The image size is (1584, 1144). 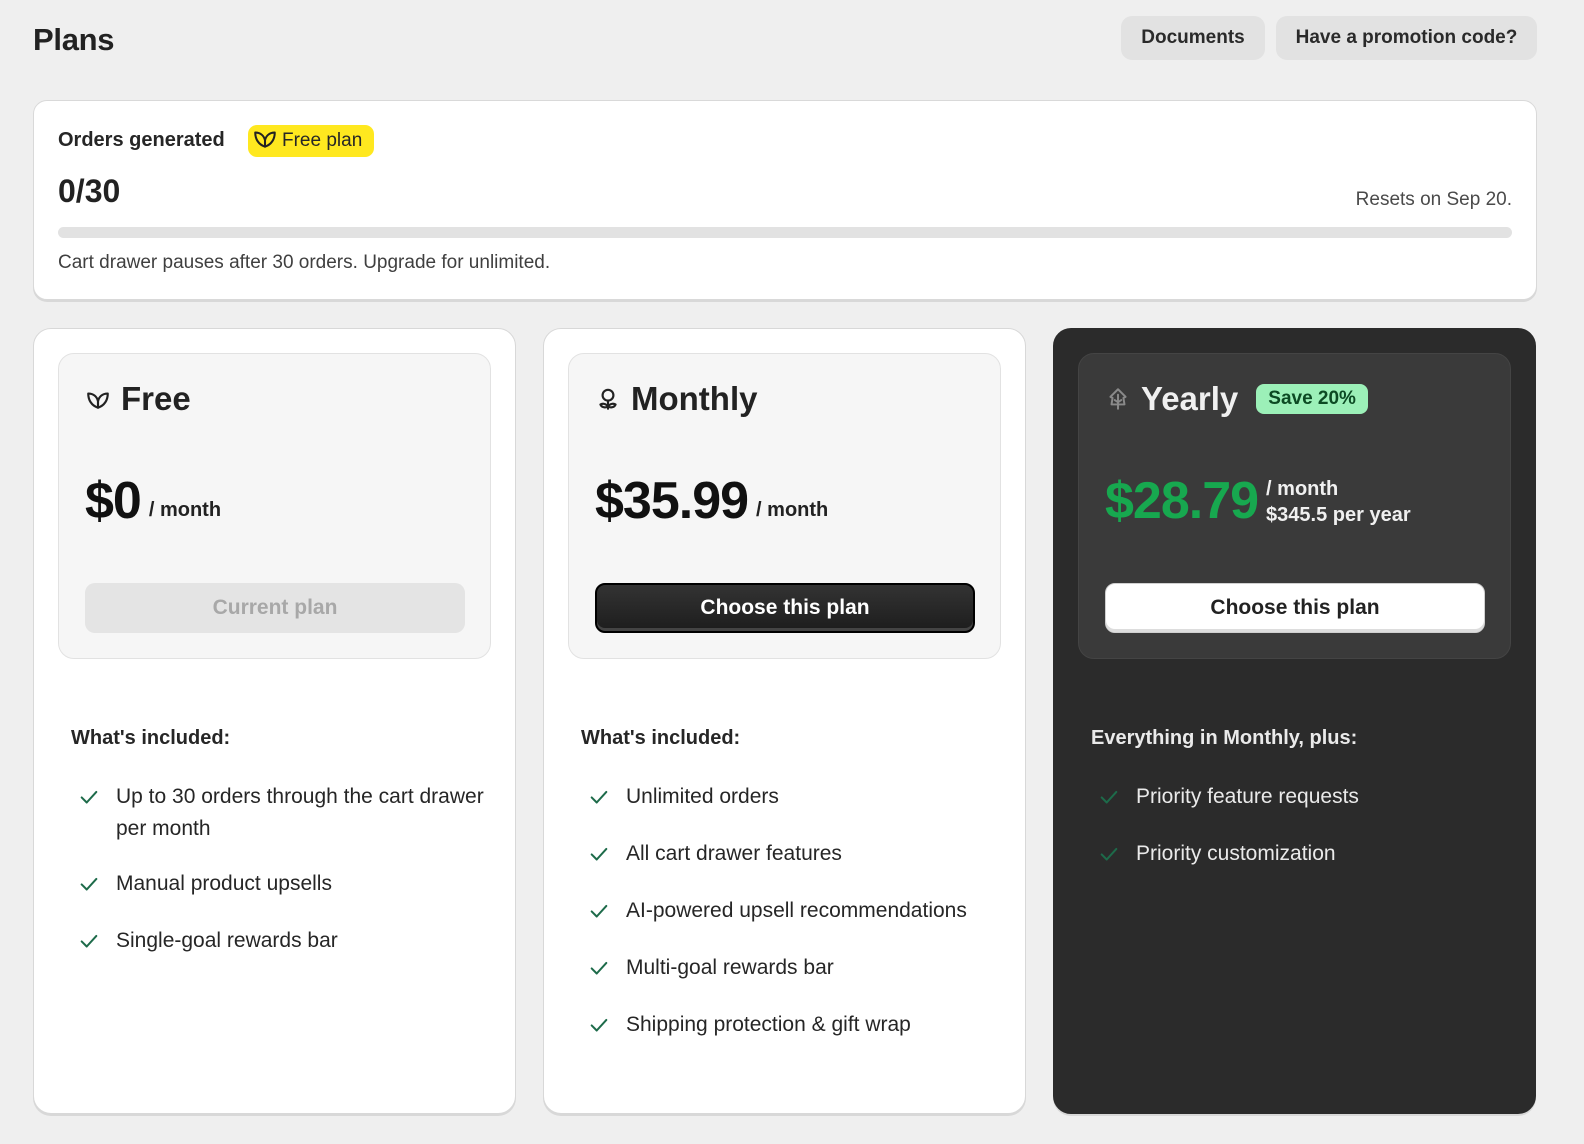 I want to click on current-plan-badge: Free plan, so click(x=311, y=141).